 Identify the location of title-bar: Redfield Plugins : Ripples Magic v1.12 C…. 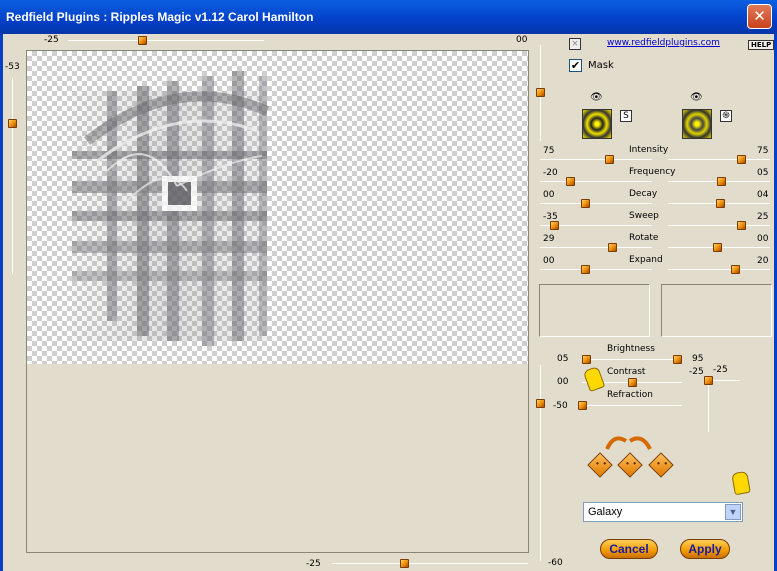
(388, 17).